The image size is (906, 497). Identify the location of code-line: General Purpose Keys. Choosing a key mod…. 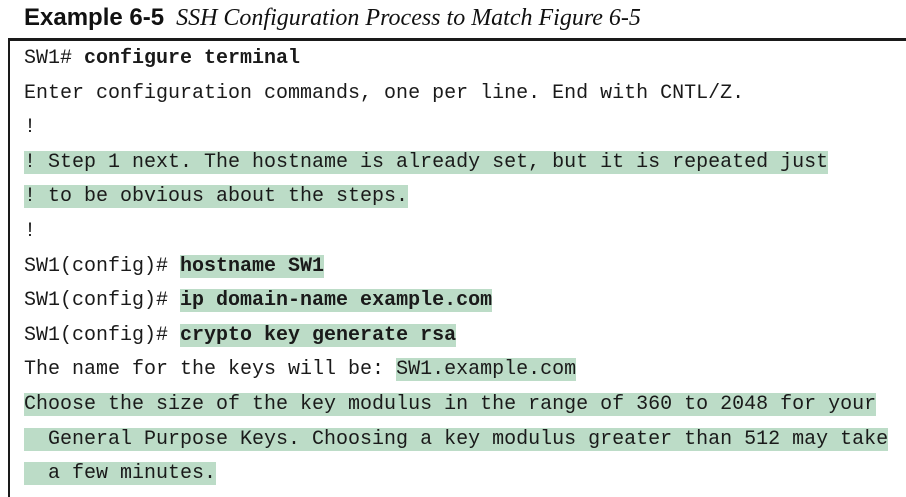
(456, 440).